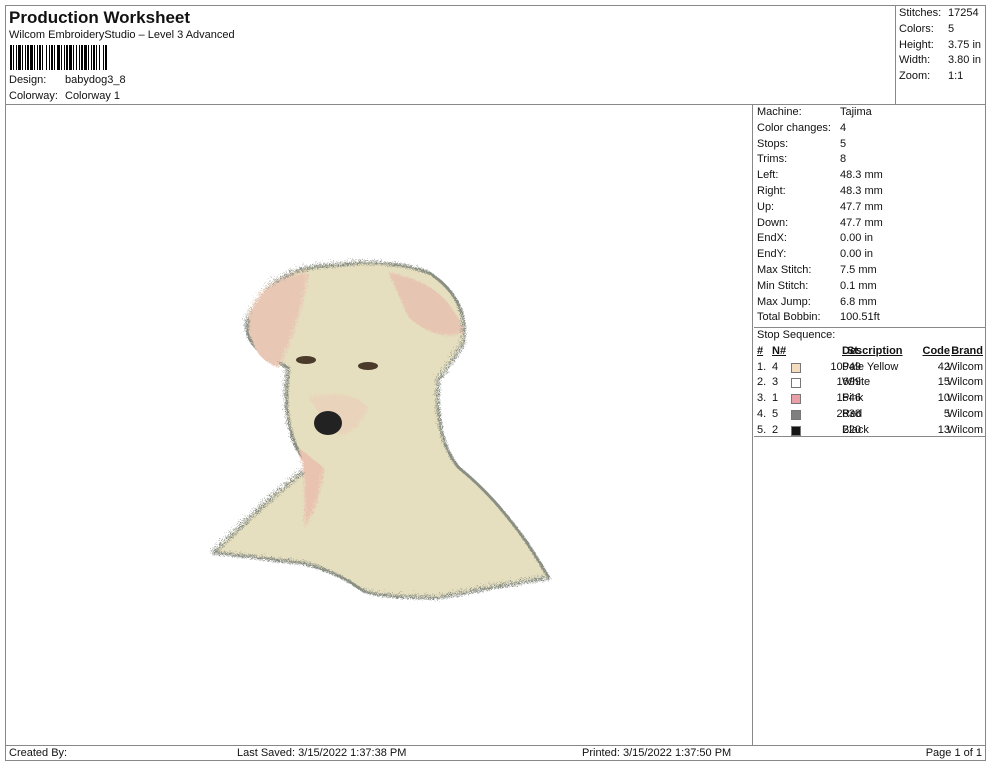 The width and height of the screenshot is (990, 762). I want to click on design-value: babydog3_8, so click(95, 80).